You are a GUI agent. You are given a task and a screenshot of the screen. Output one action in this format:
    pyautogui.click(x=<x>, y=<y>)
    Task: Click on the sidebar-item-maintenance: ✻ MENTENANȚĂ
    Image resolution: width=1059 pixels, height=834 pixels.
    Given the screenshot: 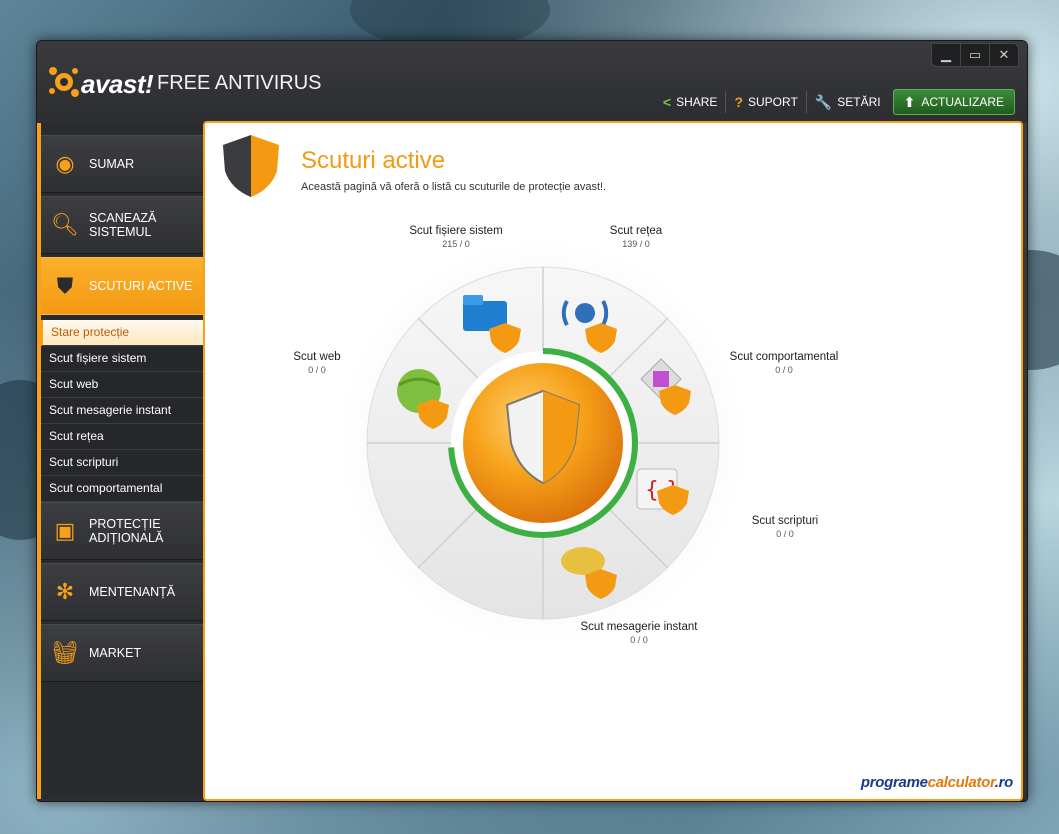 What is the action you would take?
    pyautogui.click(x=123, y=592)
    